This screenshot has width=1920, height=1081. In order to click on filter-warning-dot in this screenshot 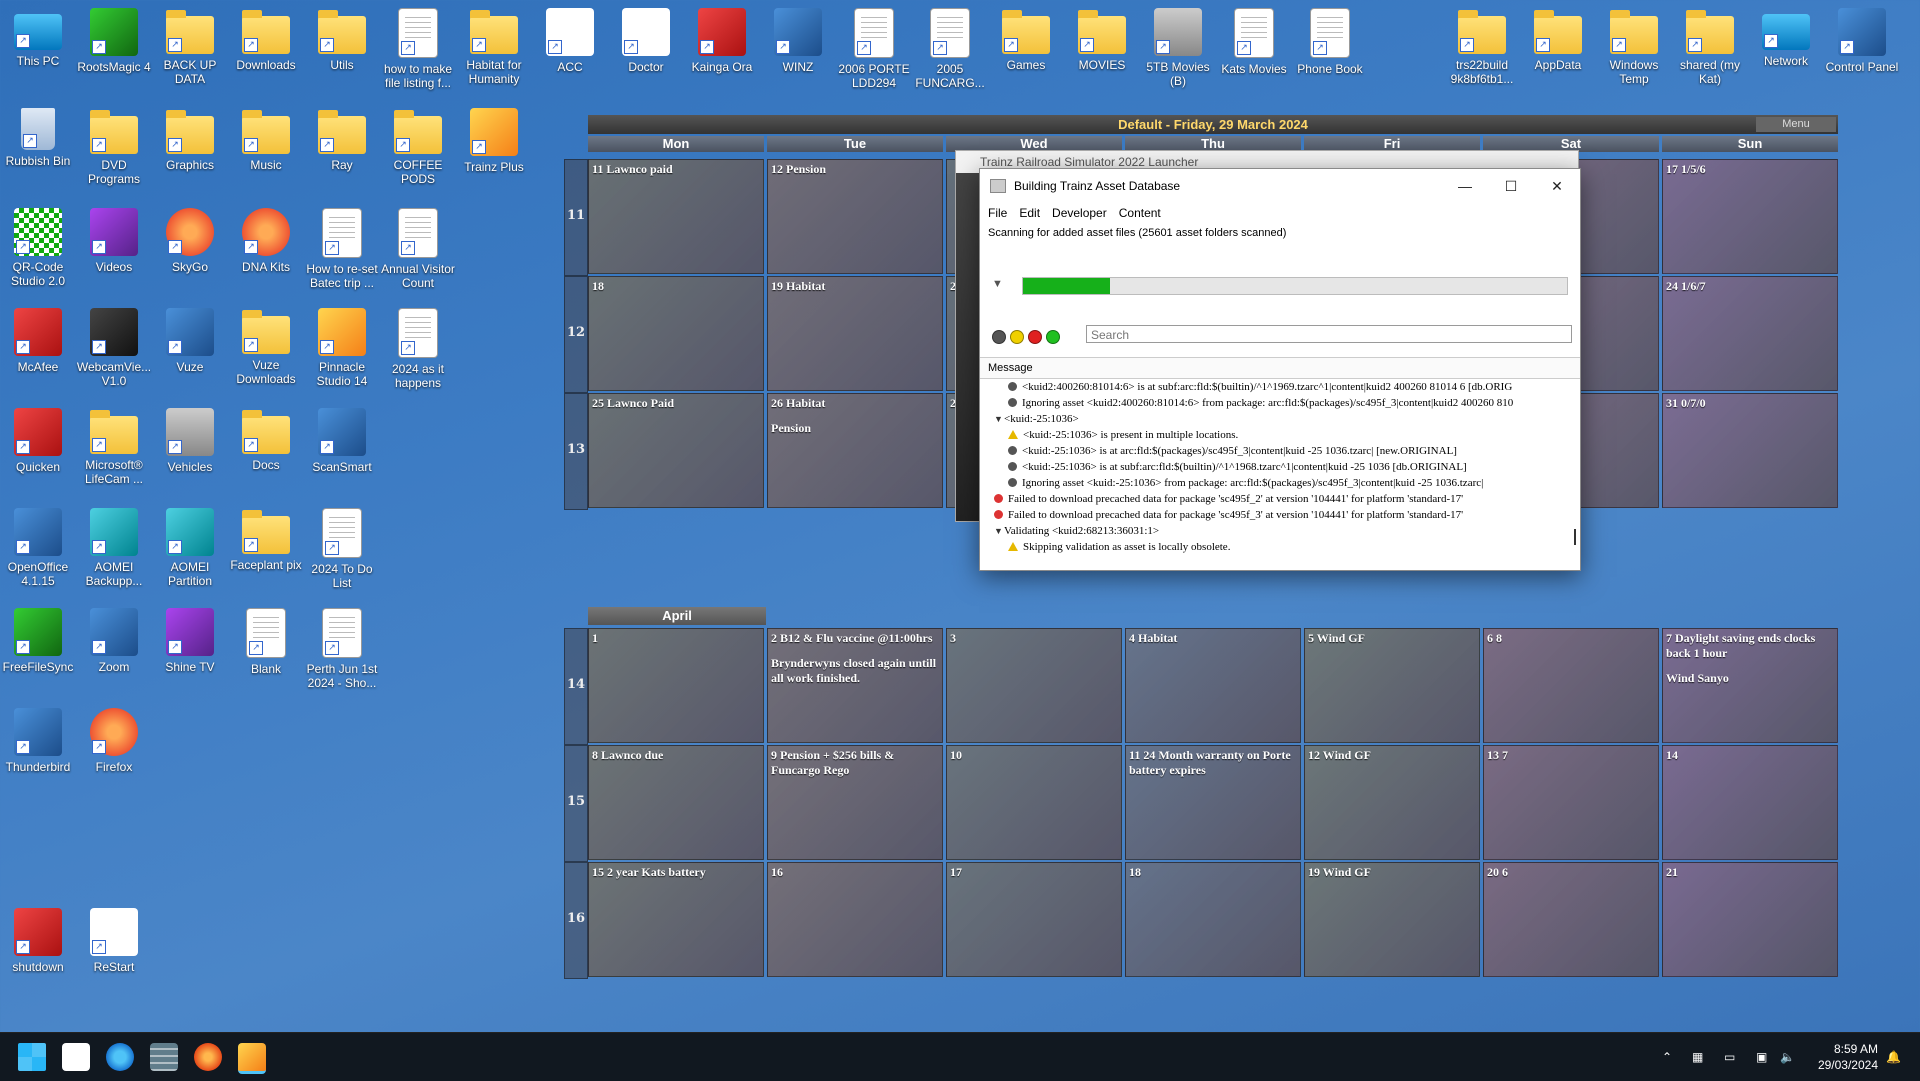, I will do `click(1017, 337)`.